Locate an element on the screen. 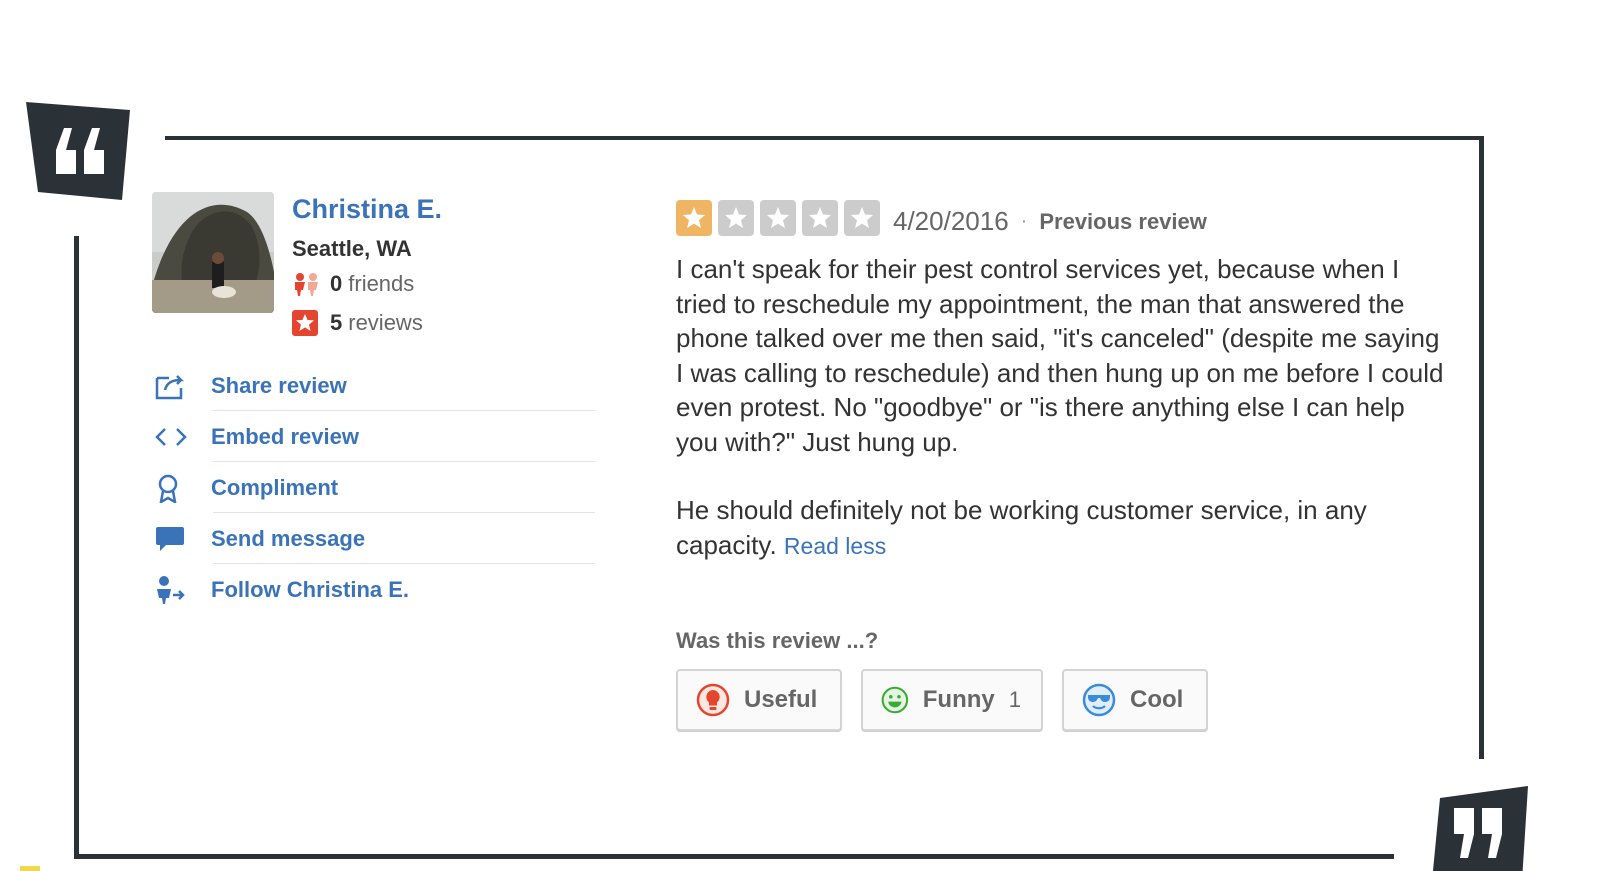 This screenshot has height=871, width=1600. follow-user-action: Follow Christina E. is located at coordinates (375, 589).